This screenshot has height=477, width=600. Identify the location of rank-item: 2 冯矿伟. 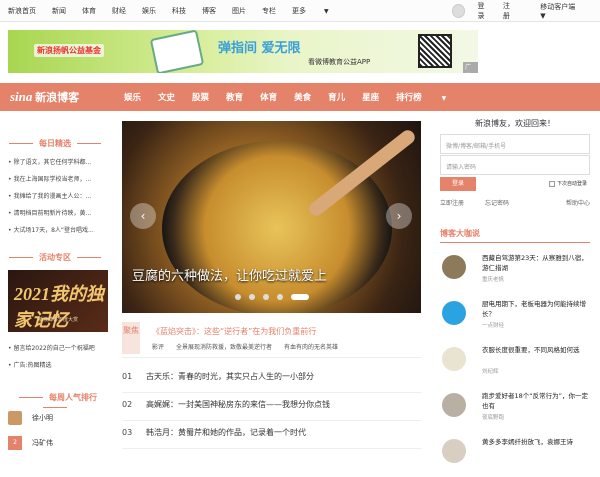
(30, 443).